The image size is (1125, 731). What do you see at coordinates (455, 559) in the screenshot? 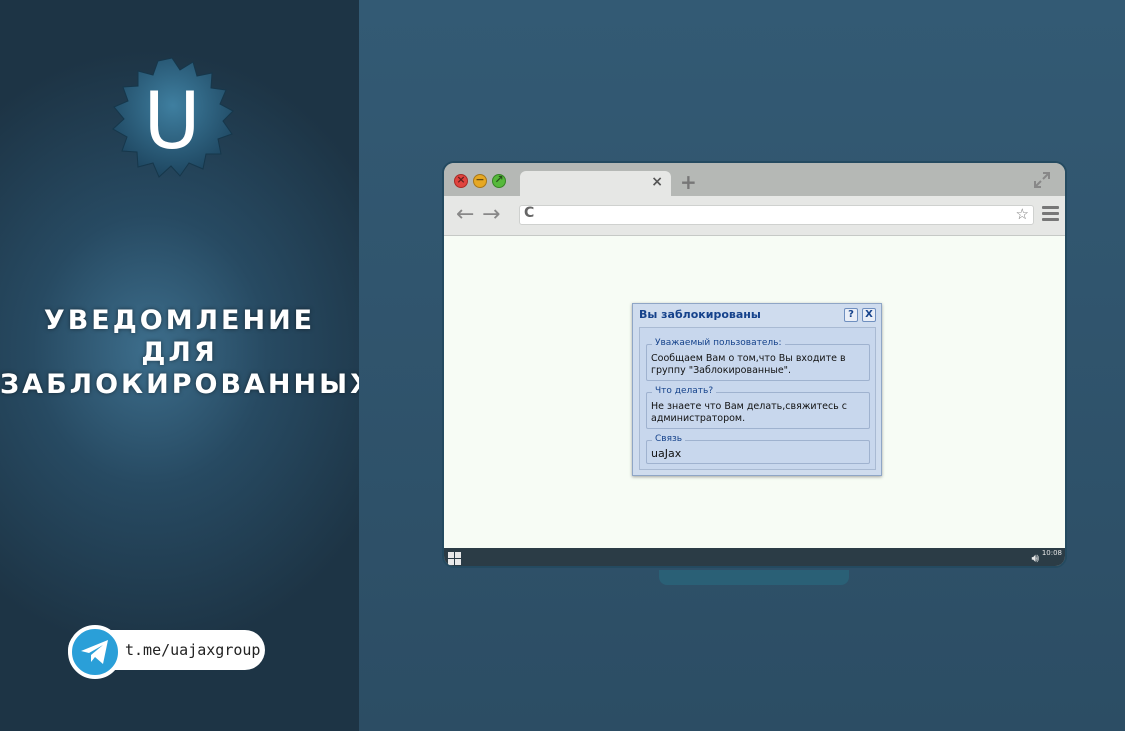
I see `windows-icon` at bounding box center [455, 559].